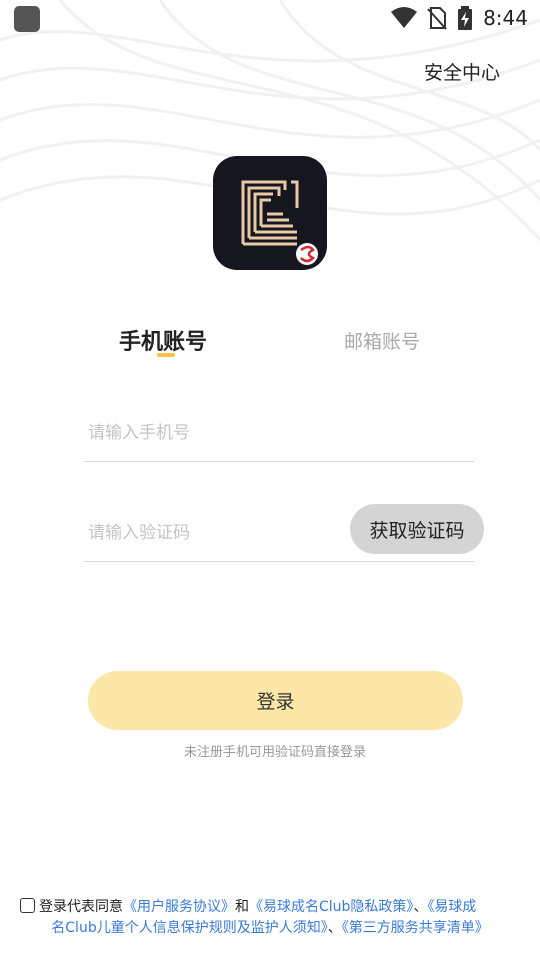  I want to click on login-button: 登录, so click(275, 700).